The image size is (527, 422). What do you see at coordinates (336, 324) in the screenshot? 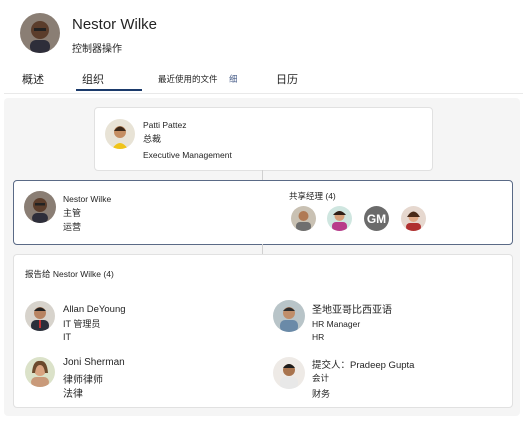
I see `report-title-2: HR Manager` at bounding box center [336, 324].